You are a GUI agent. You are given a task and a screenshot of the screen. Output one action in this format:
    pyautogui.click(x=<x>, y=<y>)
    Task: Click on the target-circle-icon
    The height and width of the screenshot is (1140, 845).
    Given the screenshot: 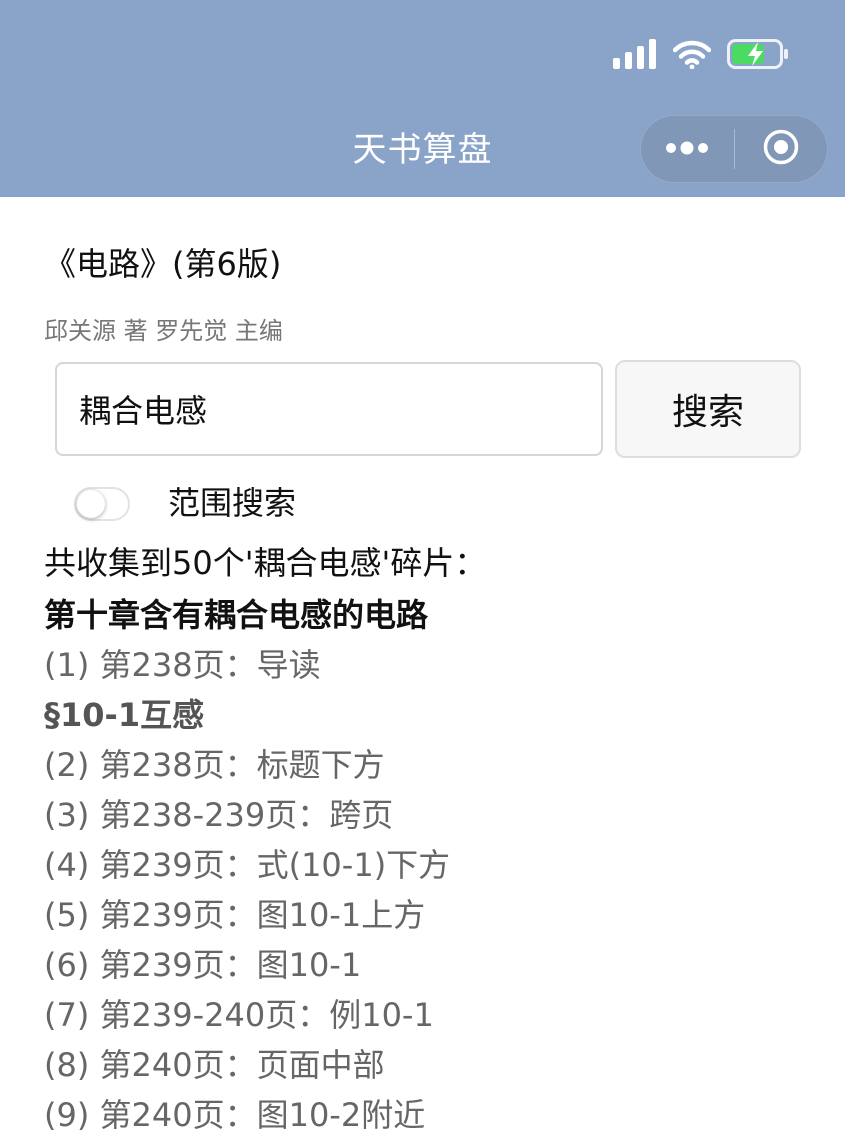 What is the action you would take?
    pyautogui.click(x=781, y=149)
    